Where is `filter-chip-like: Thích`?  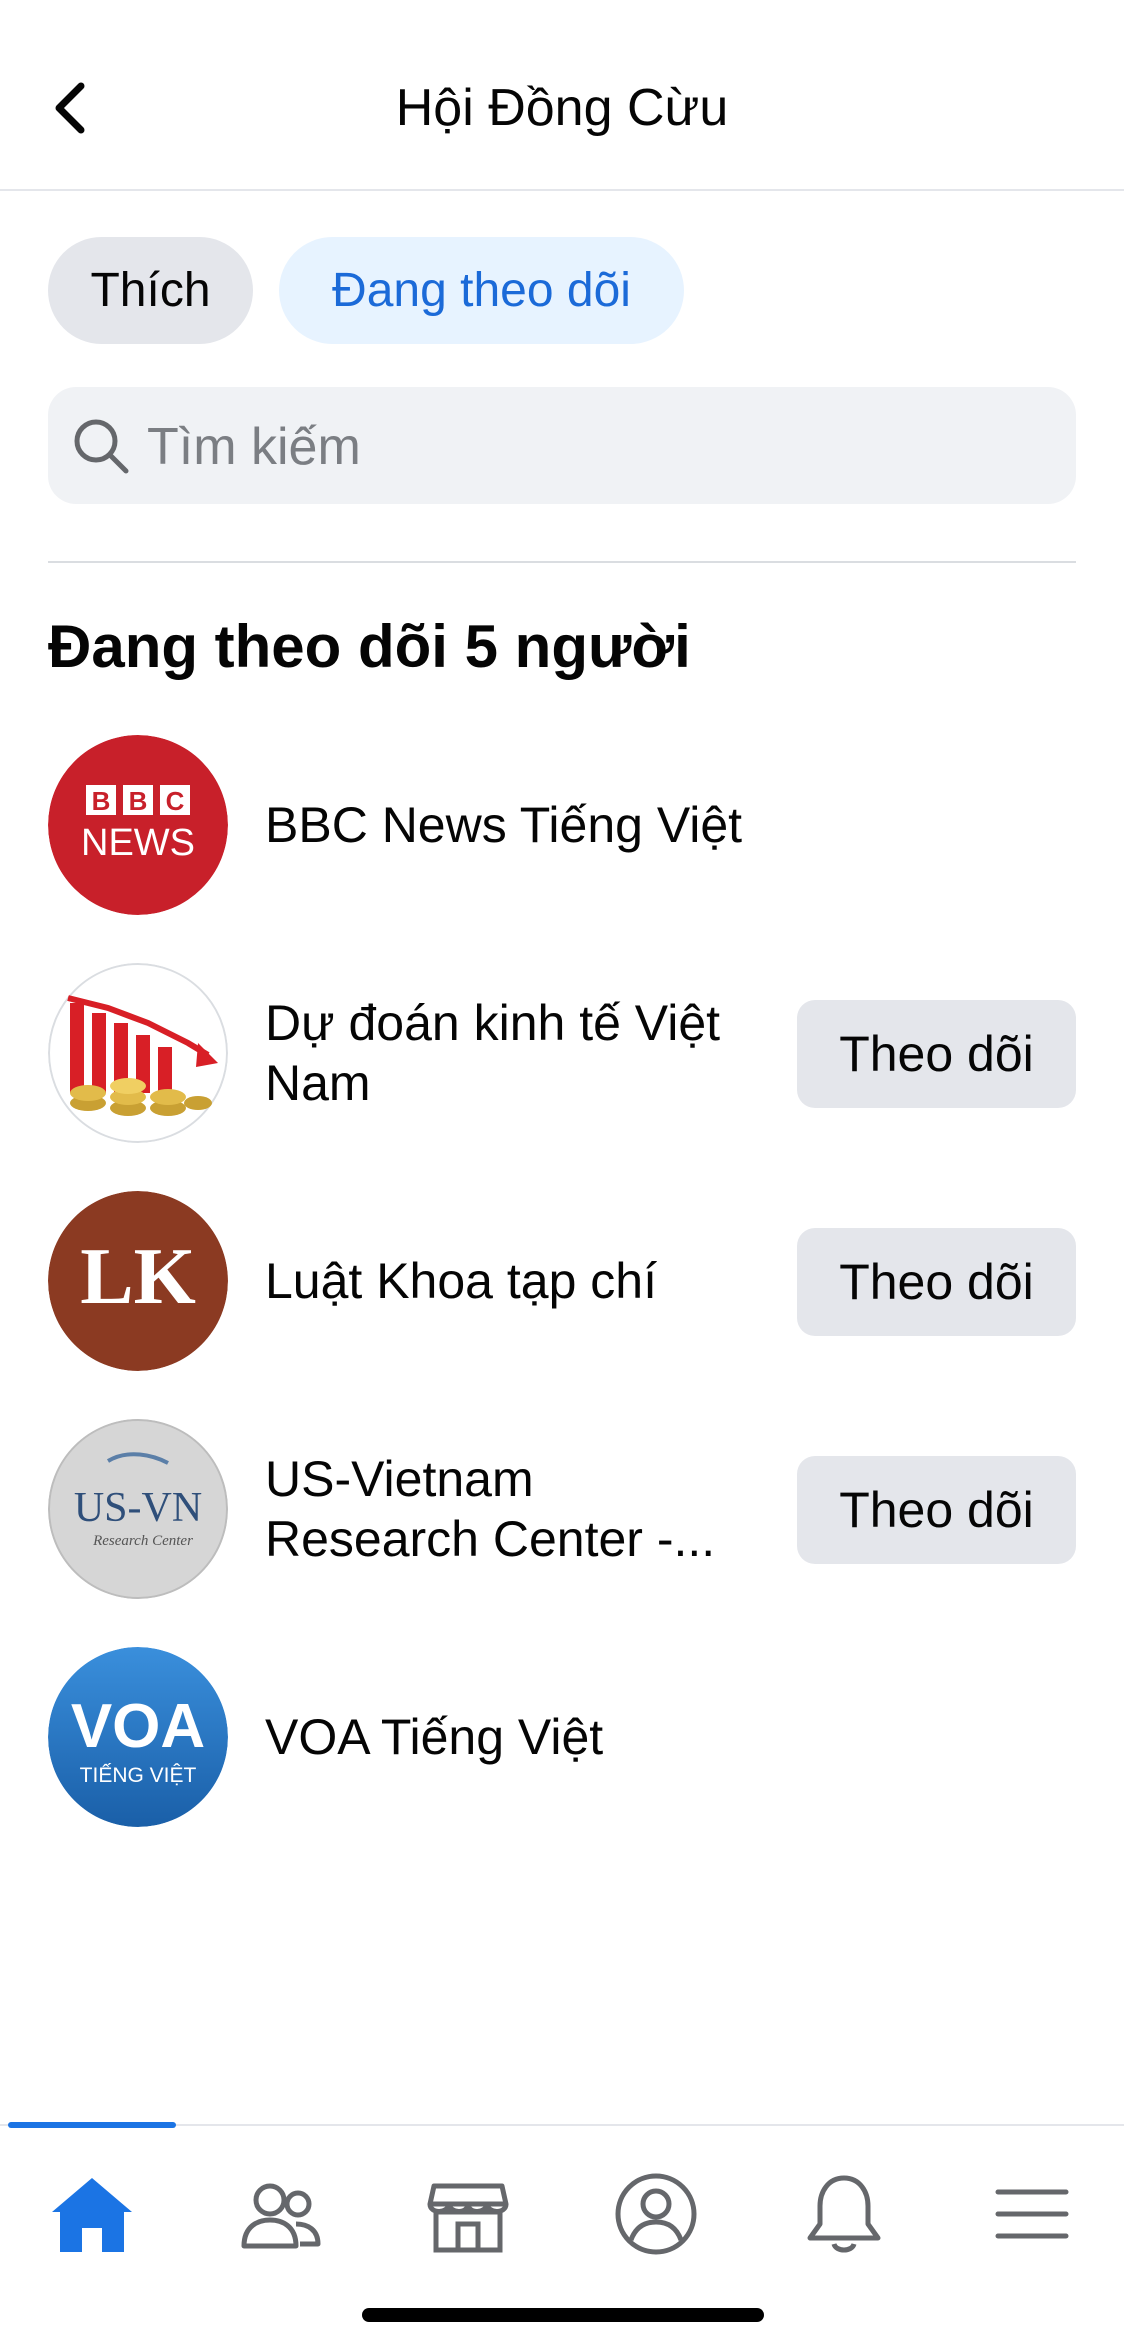 filter-chip-like: Thích is located at coordinates (150, 290).